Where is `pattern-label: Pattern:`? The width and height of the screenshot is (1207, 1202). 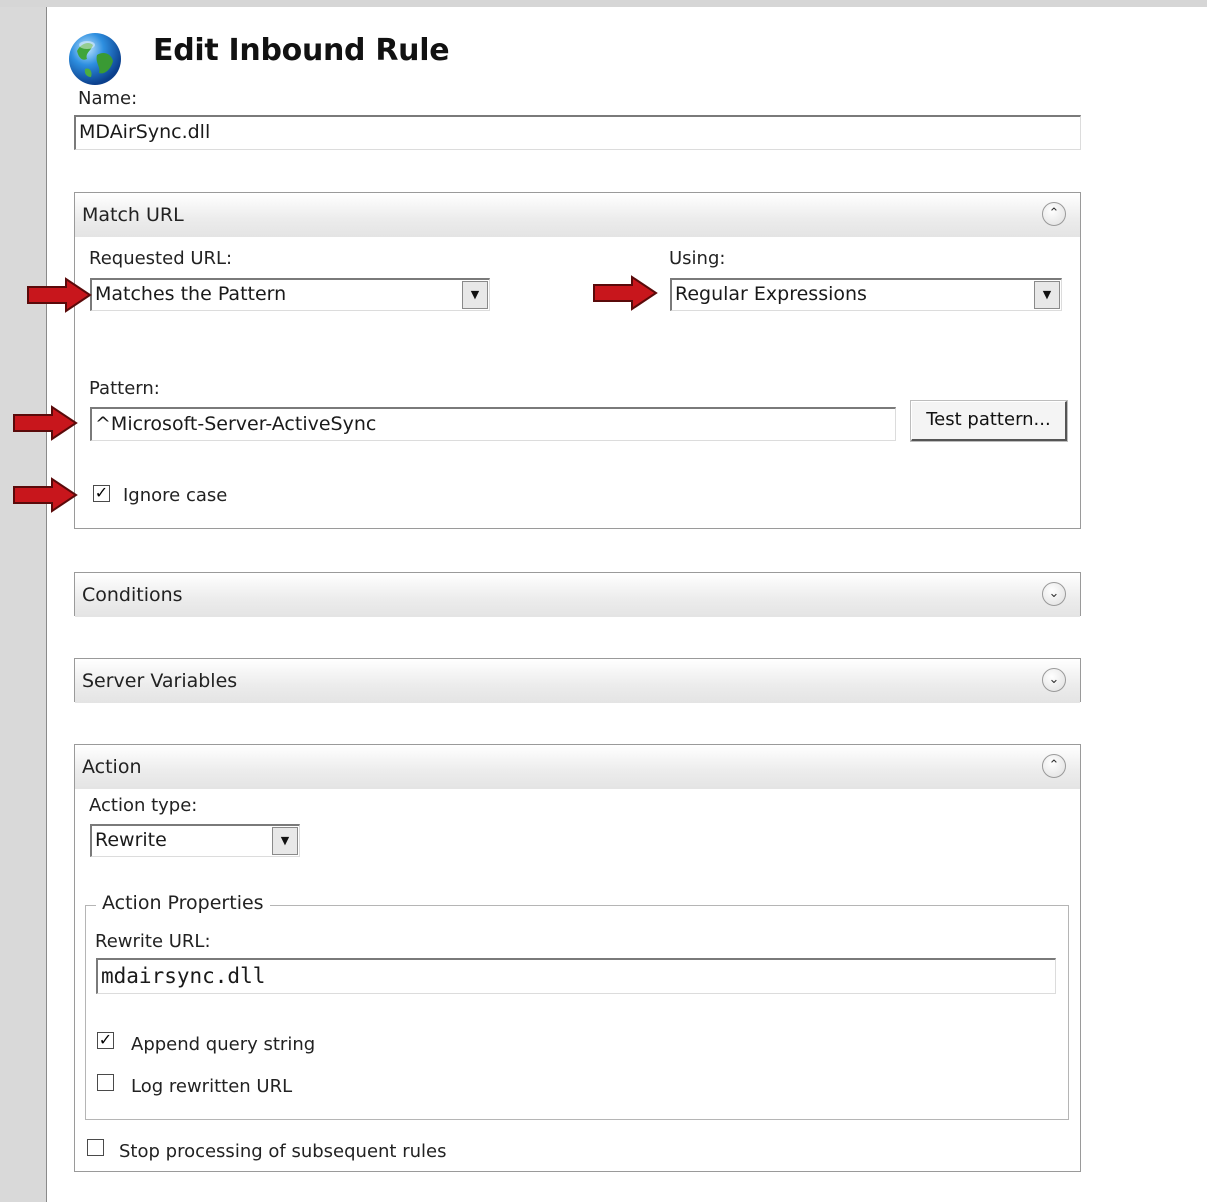
pattern-label: Pattern: is located at coordinates (124, 388).